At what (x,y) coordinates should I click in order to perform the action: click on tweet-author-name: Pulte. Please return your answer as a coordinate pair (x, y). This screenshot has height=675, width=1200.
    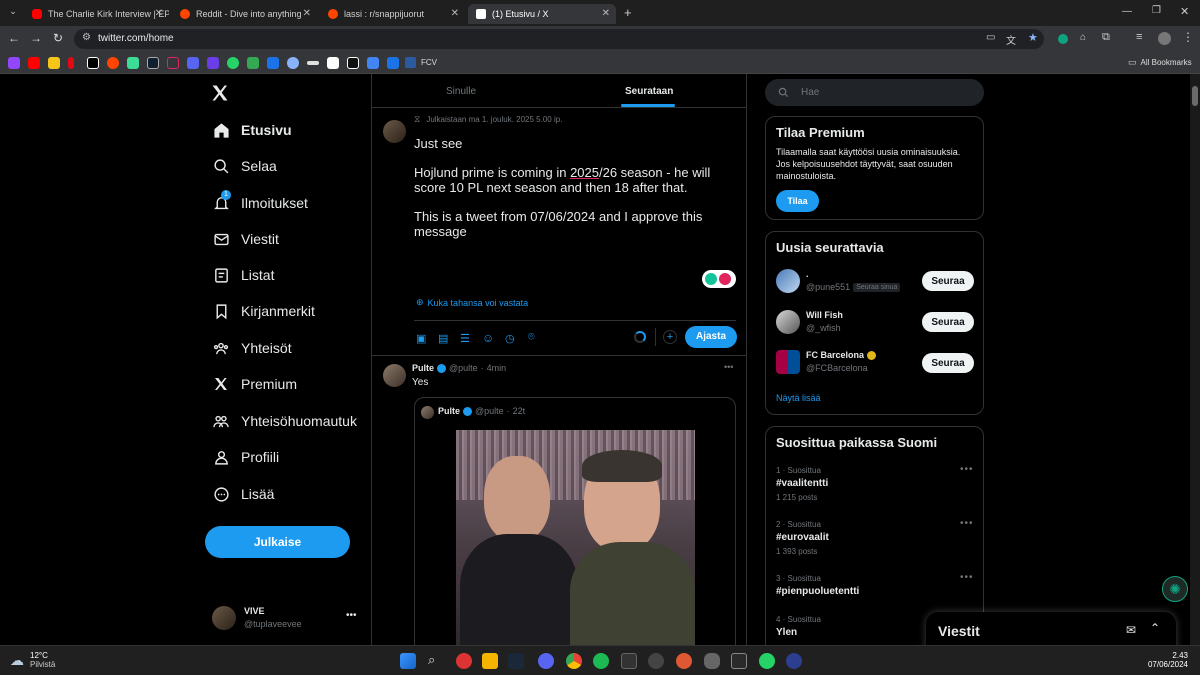
    Looking at the image, I should click on (423, 368).